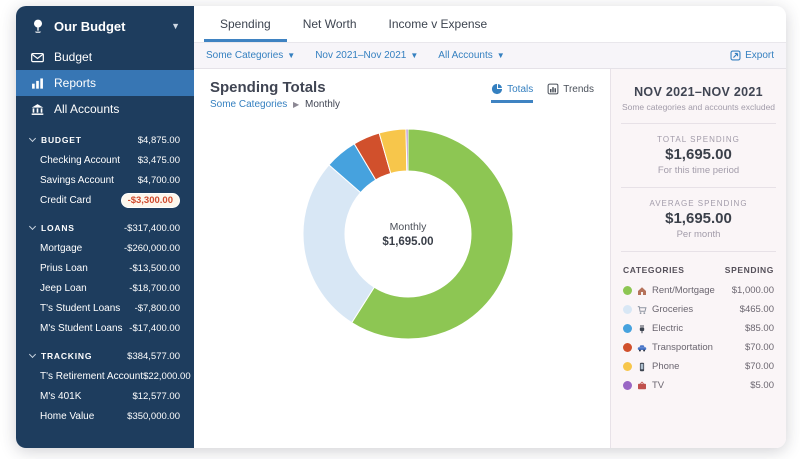  I want to click on account-row-checking-account: Checking Account $3,475.00, so click(105, 160).